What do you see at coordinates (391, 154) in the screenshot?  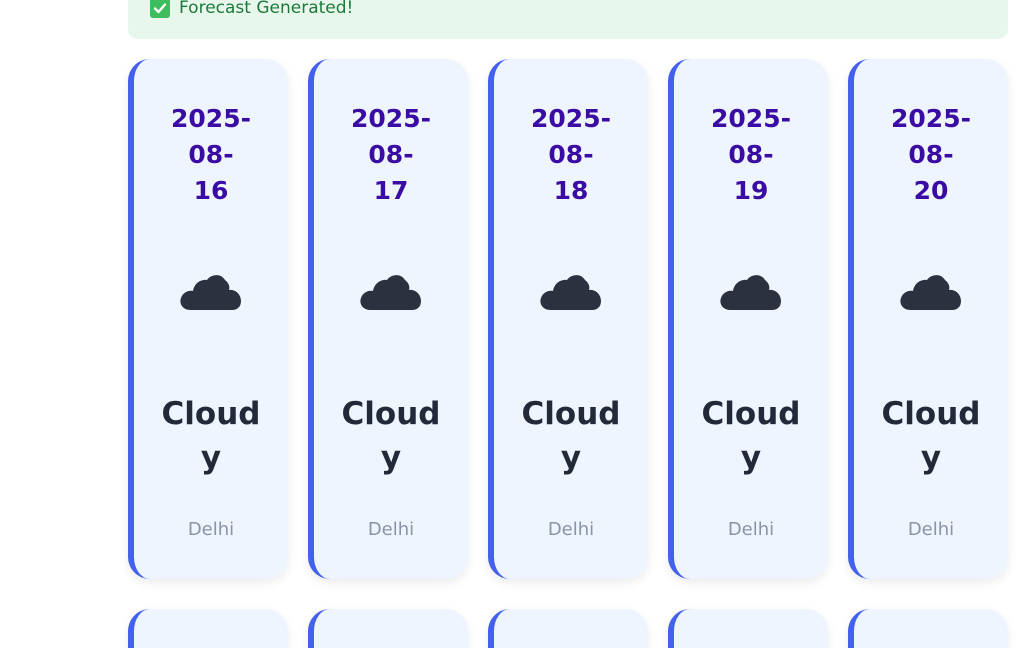 I see `forecast-date: 2025- 08- 17` at bounding box center [391, 154].